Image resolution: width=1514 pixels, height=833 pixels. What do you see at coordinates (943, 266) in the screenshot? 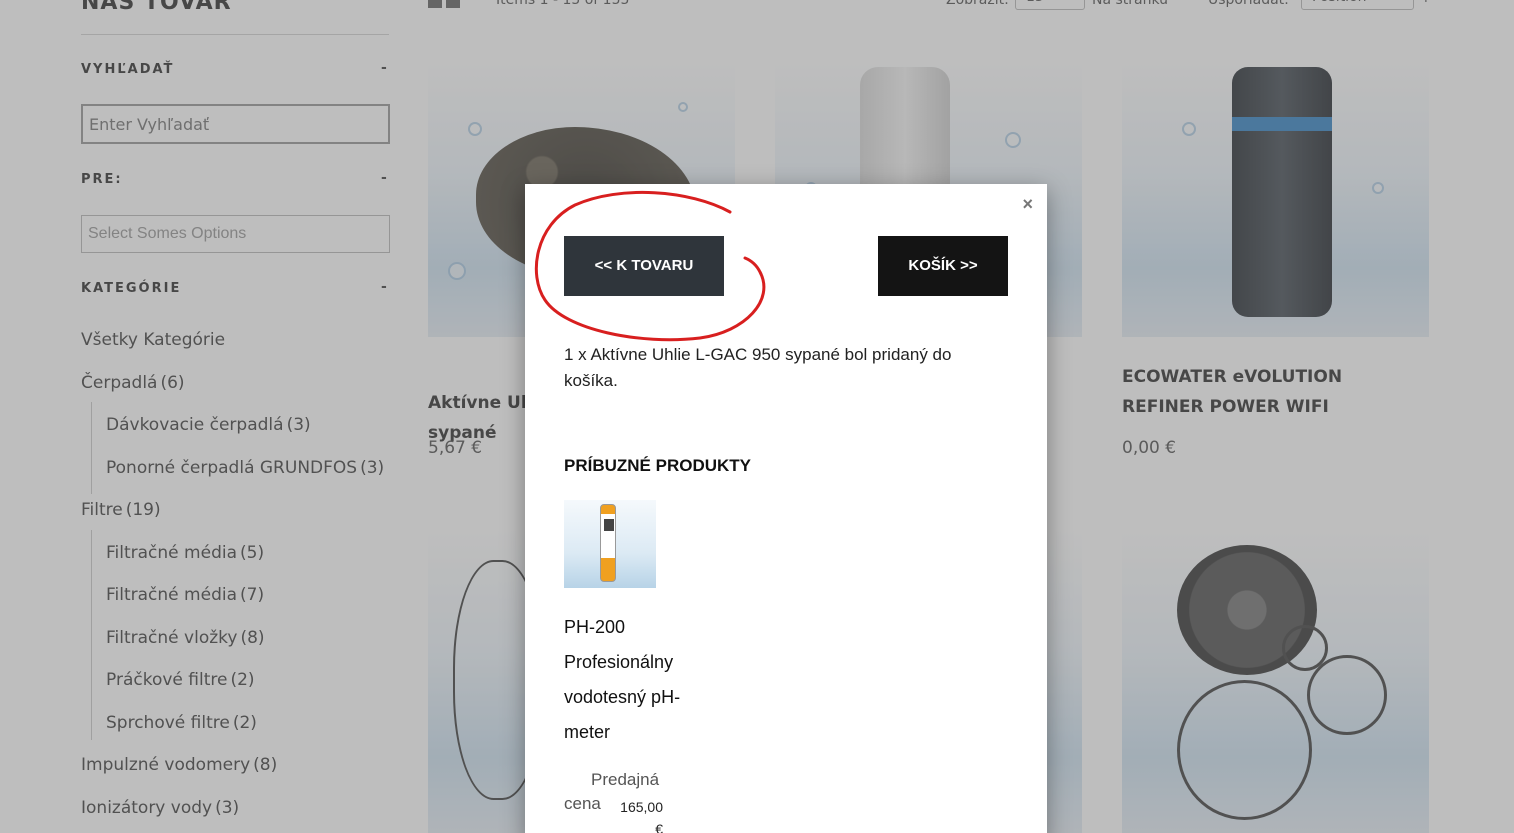
I see `go-to-cart-button: KOŠÍK >>` at bounding box center [943, 266].